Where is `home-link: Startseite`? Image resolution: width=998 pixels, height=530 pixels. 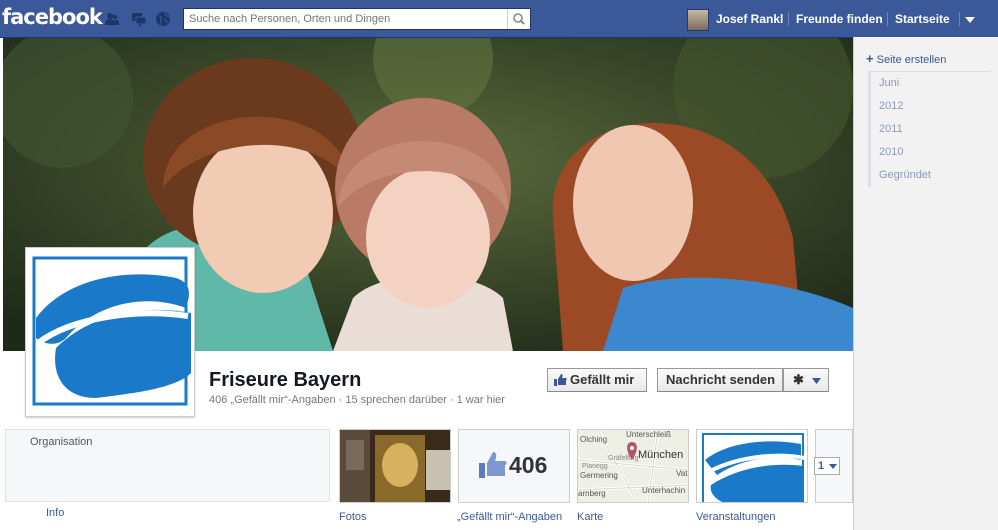
home-link: Startseite is located at coordinates (922, 19).